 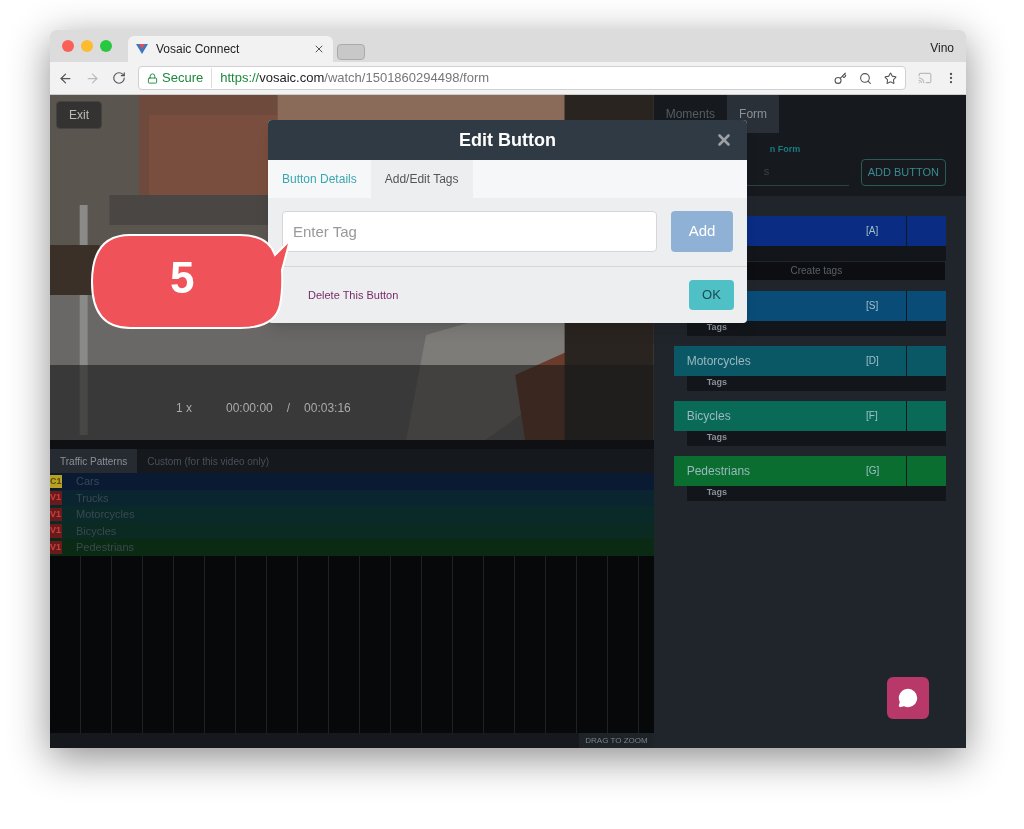 I want to click on lock-icon, so click(x=152, y=78).